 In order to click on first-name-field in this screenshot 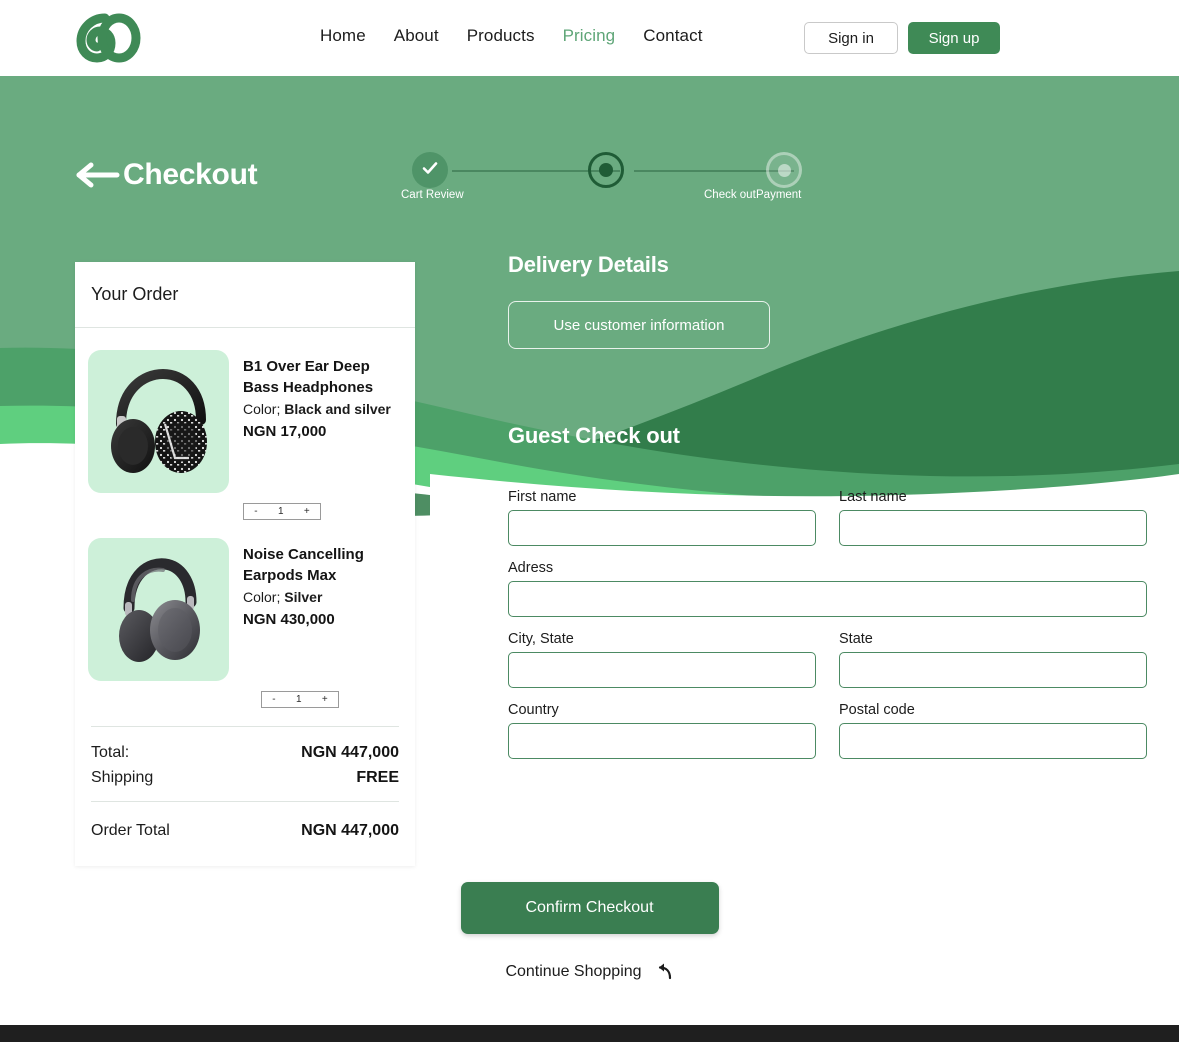, I will do `click(662, 528)`.